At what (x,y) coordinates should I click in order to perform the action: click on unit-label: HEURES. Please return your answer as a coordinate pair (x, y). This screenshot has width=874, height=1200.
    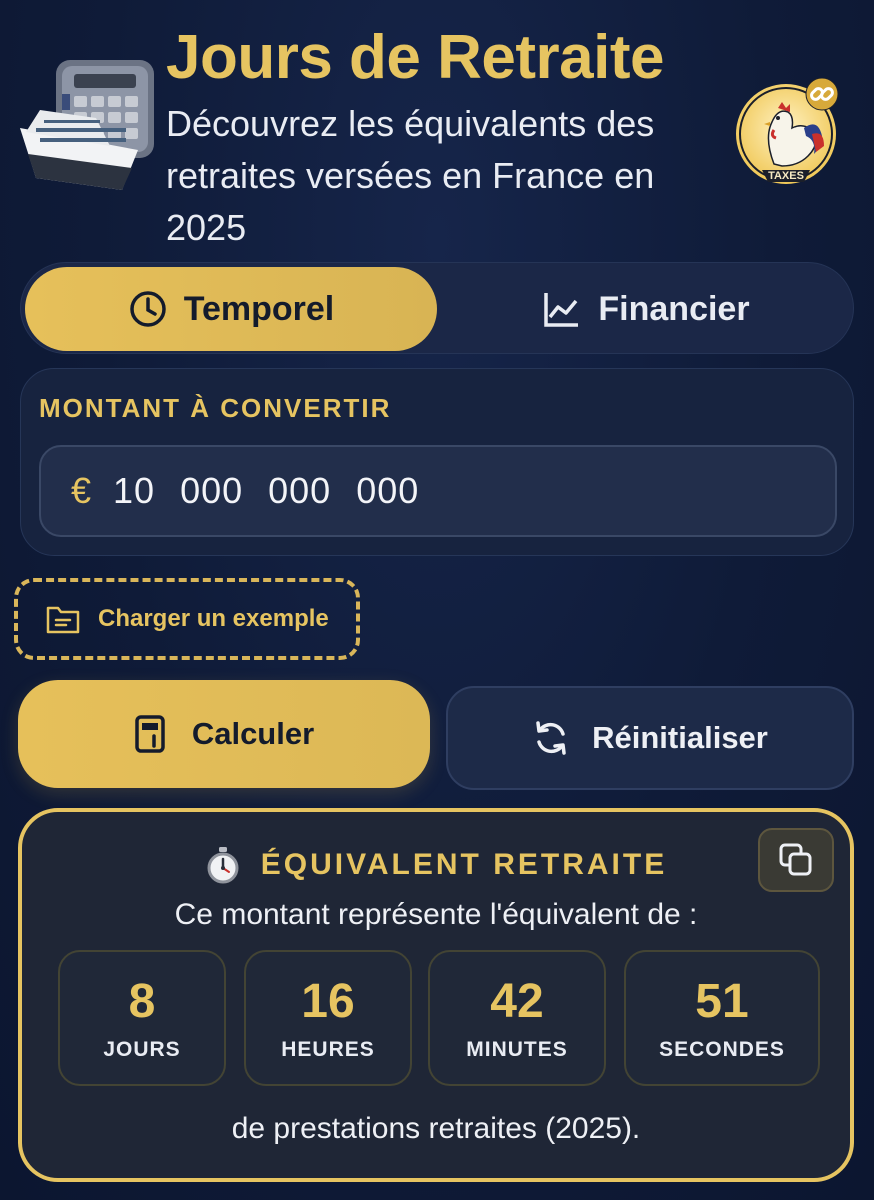
    Looking at the image, I should click on (328, 1049).